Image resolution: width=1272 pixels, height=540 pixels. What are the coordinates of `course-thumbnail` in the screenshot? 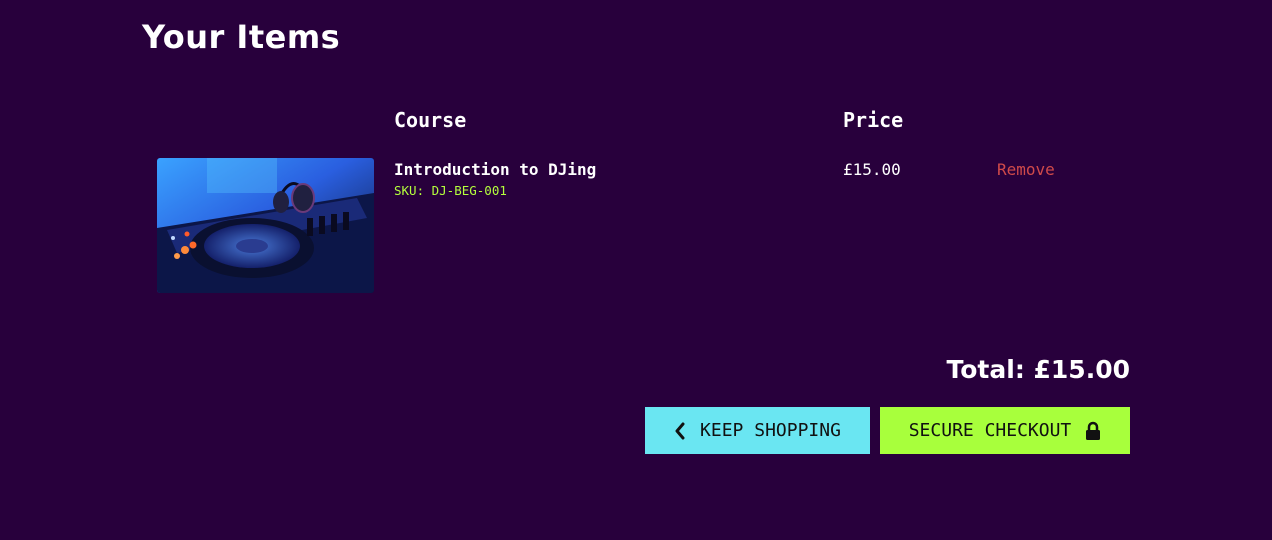 It's located at (265, 225).